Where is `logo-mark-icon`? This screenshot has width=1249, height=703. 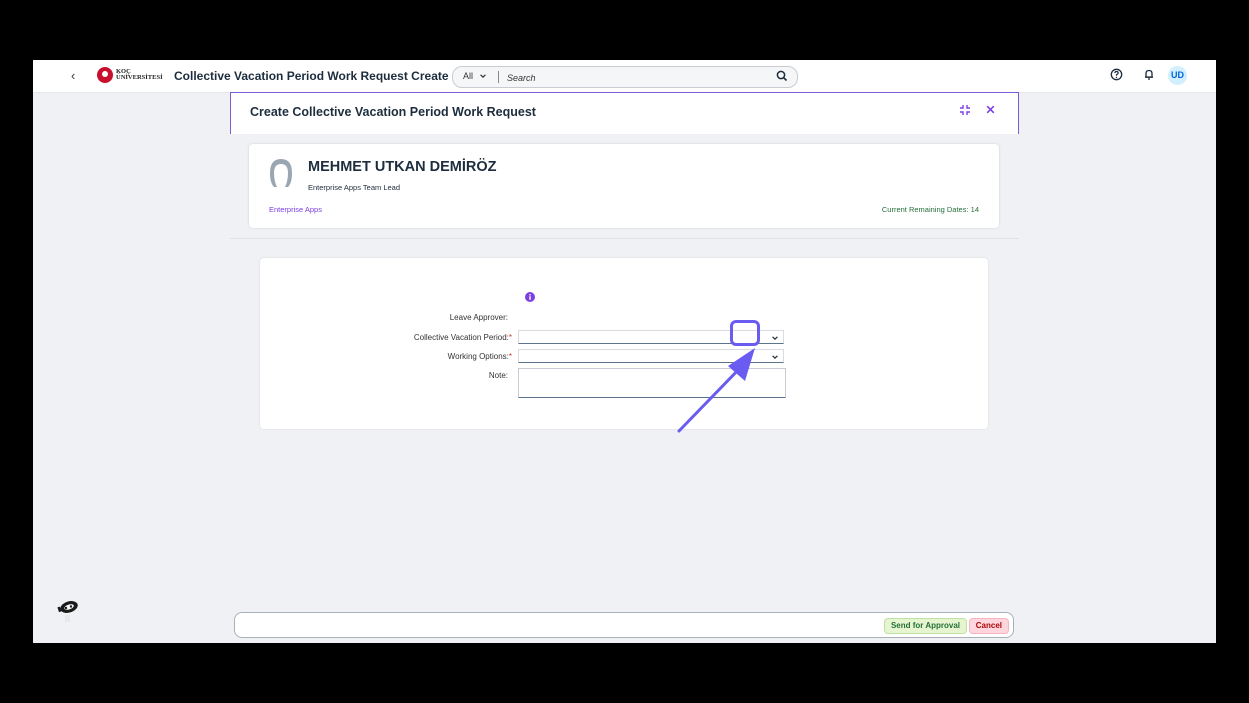 logo-mark-icon is located at coordinates (105, 75).